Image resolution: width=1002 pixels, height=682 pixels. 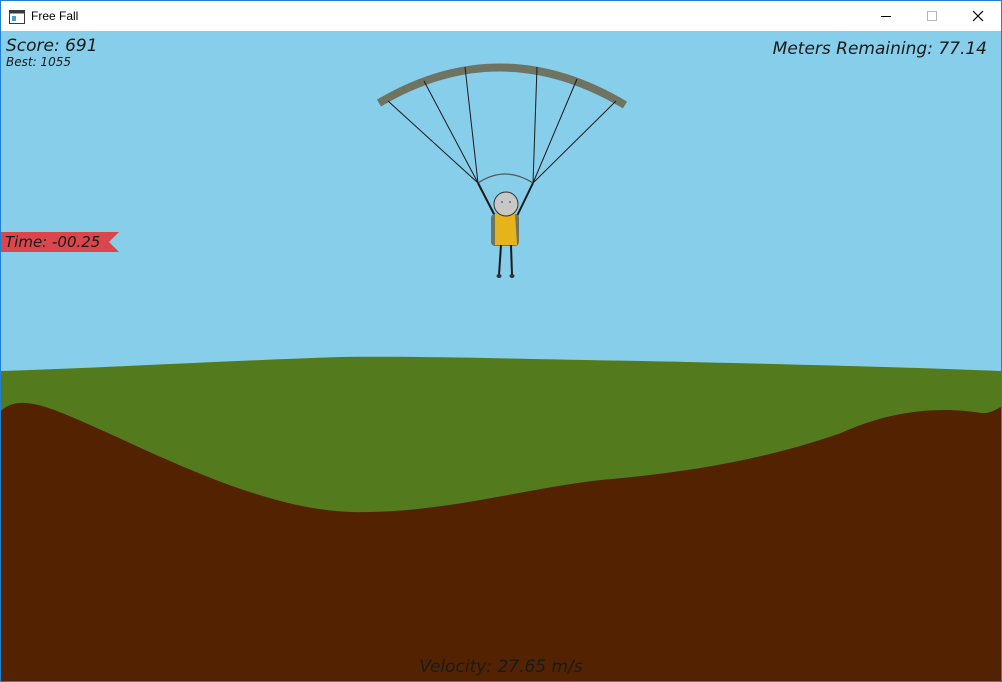 What do you see at coordinates (55, 16) in the screenshot?
I see `window-title: Free Fall` at bounding box center [55, 16].